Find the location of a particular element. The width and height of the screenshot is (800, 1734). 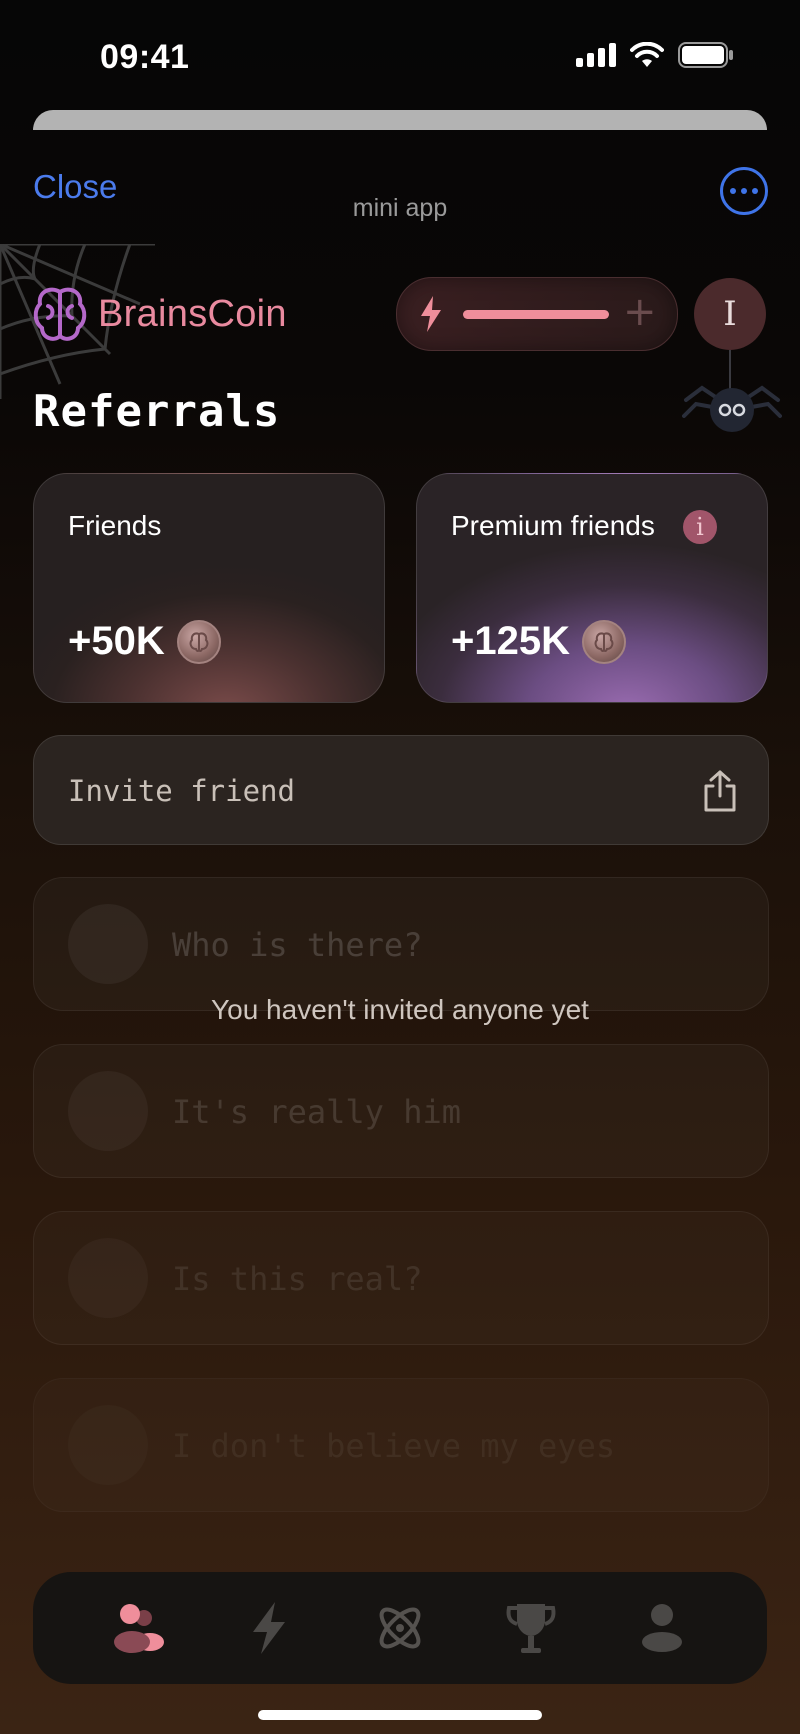

nav-atom is located at coordinates (400, 1628).